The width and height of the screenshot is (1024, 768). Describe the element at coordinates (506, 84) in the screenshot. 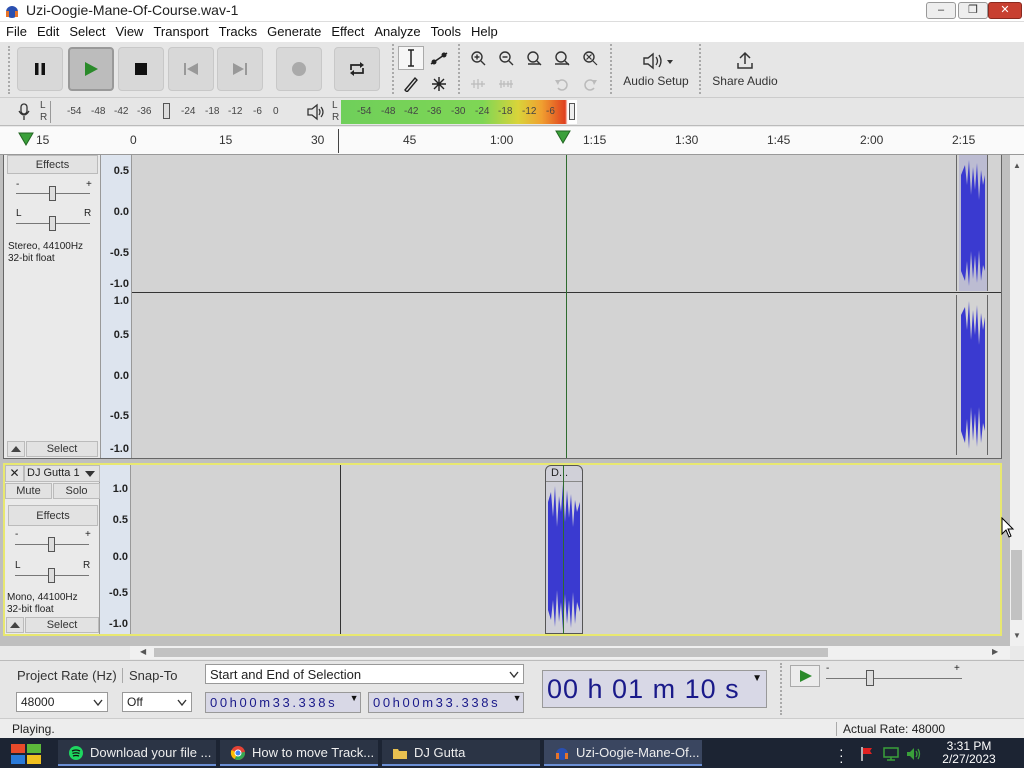

I see `silence-audio-button` at that location.